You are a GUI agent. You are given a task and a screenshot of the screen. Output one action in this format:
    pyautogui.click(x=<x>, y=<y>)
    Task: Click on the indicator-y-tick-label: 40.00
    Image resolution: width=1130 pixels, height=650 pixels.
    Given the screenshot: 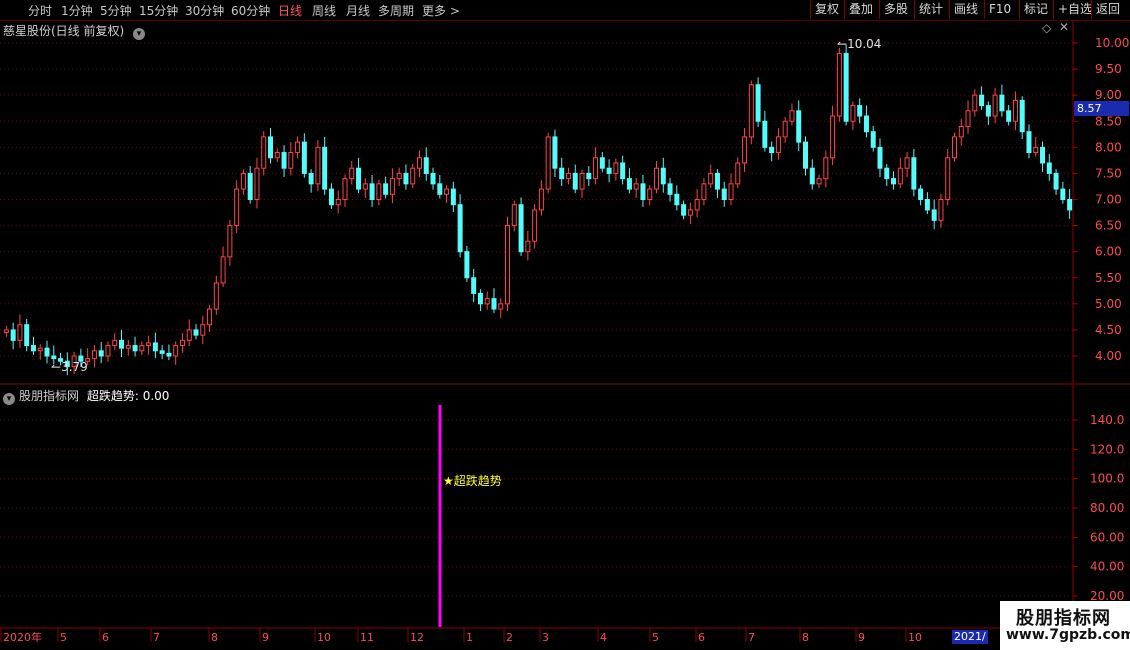 What is the action you would take?
    pyautogui.click(x=1107, y=567)
    